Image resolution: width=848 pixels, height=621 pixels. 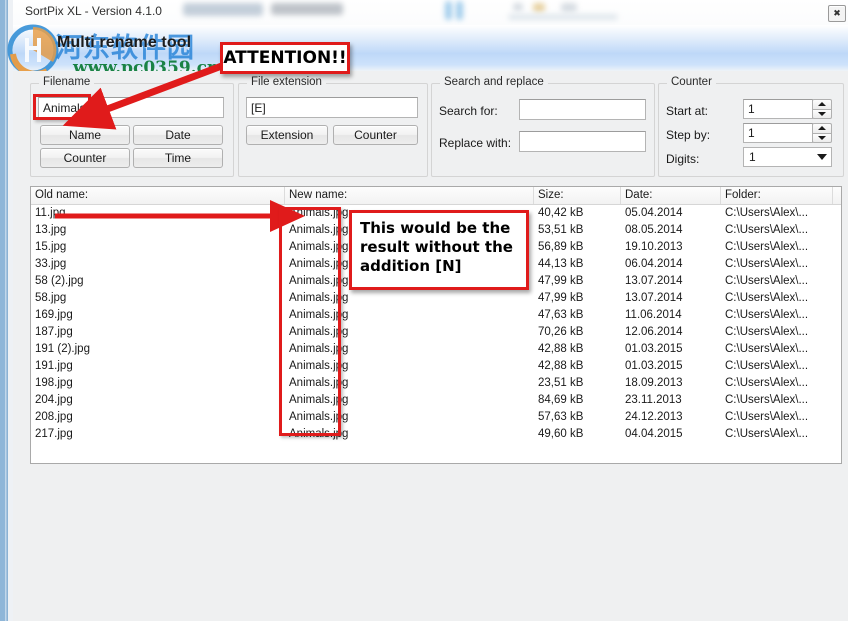 I want to click on title-bar: SortPix XL - Version 4.1.0 ✖, so click(x=430, y=13).